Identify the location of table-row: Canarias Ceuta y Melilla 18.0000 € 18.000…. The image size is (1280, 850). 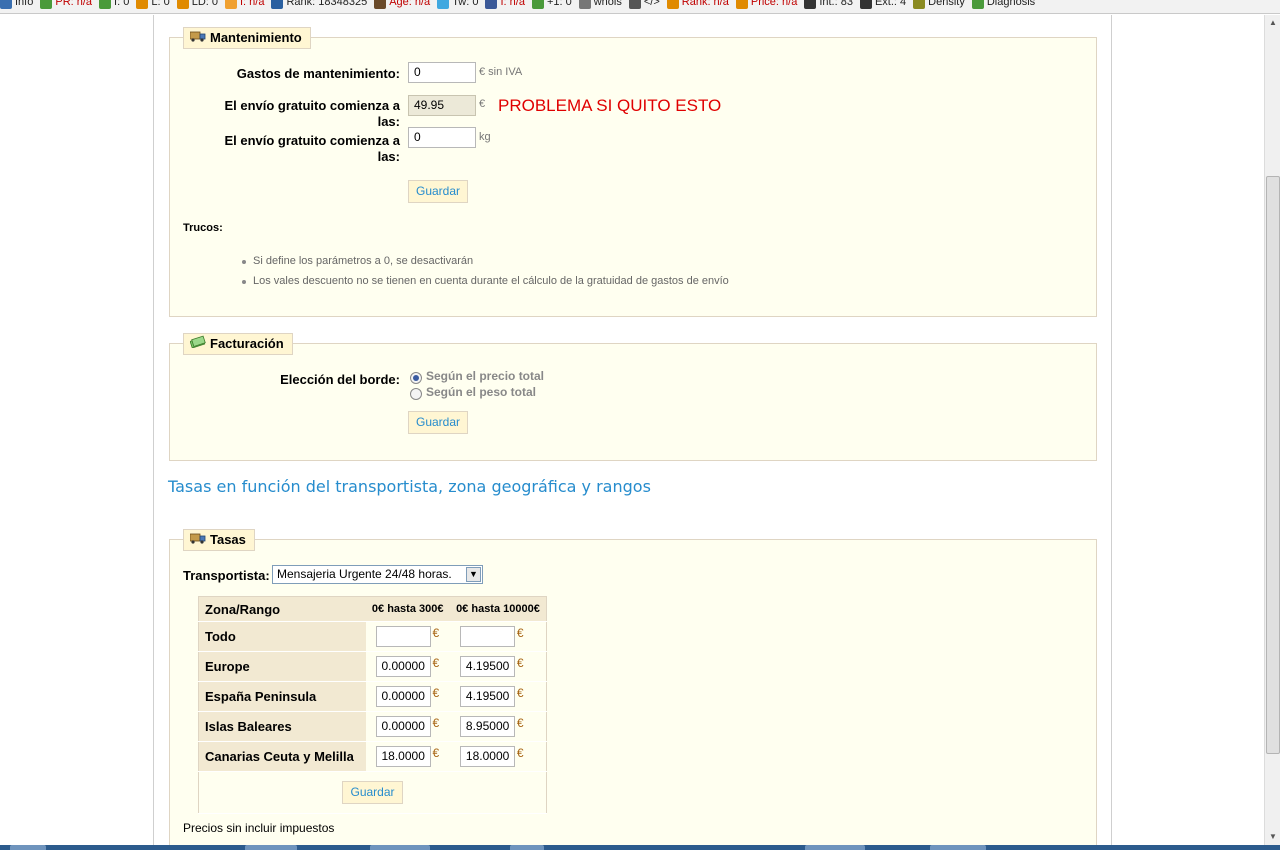
(372, 756).